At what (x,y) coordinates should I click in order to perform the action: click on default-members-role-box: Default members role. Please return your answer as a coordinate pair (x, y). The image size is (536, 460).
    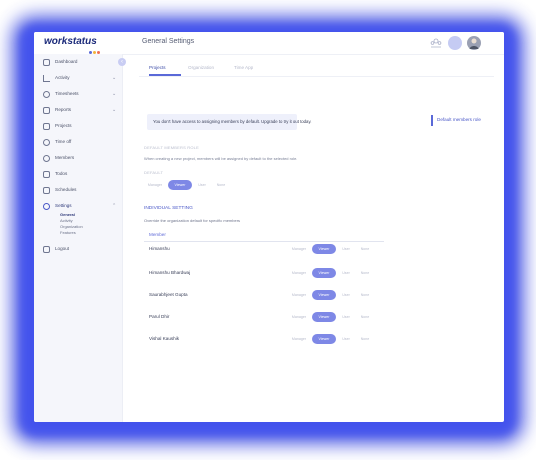
    Looking at the image, I should click on (463, 120).